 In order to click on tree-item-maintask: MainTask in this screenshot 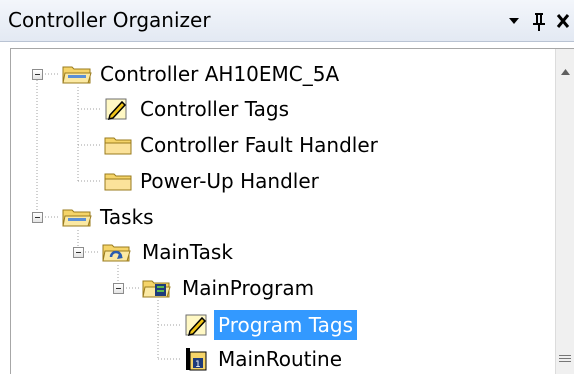, I will do `click(187, 252)`.